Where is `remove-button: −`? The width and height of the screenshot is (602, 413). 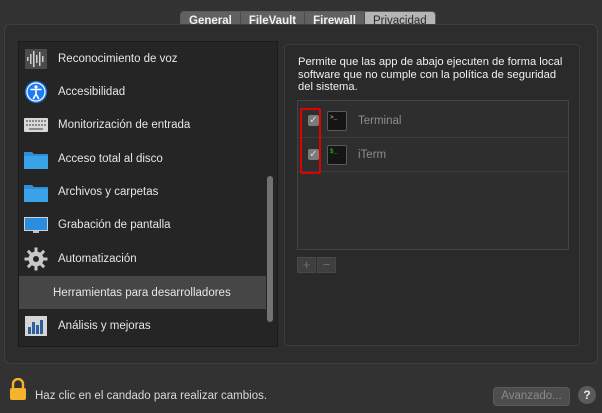
remove-button: − is located at coordinates (326, 265).